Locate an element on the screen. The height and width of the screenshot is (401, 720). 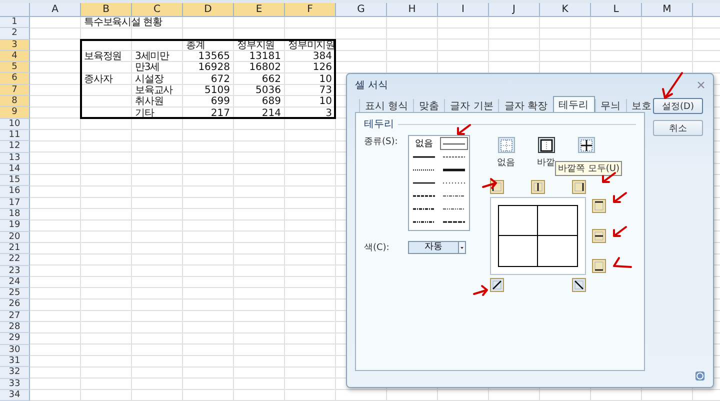
row-header: 13 is located at coordinates (15, 158).